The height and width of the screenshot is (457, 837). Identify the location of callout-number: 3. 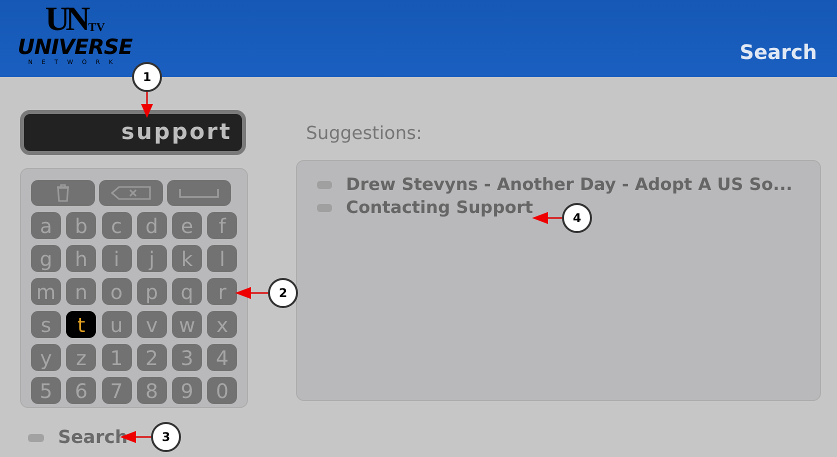
(166, 437).